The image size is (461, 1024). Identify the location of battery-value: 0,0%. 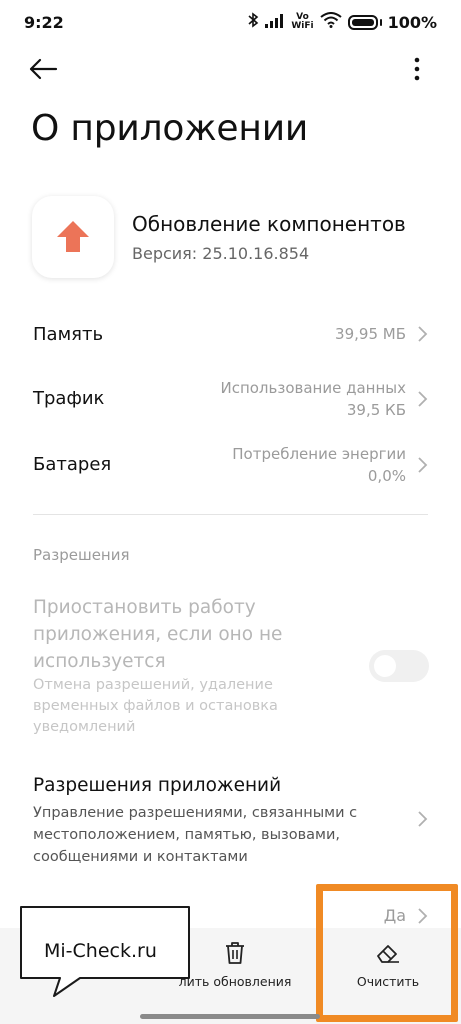
(386, 476).